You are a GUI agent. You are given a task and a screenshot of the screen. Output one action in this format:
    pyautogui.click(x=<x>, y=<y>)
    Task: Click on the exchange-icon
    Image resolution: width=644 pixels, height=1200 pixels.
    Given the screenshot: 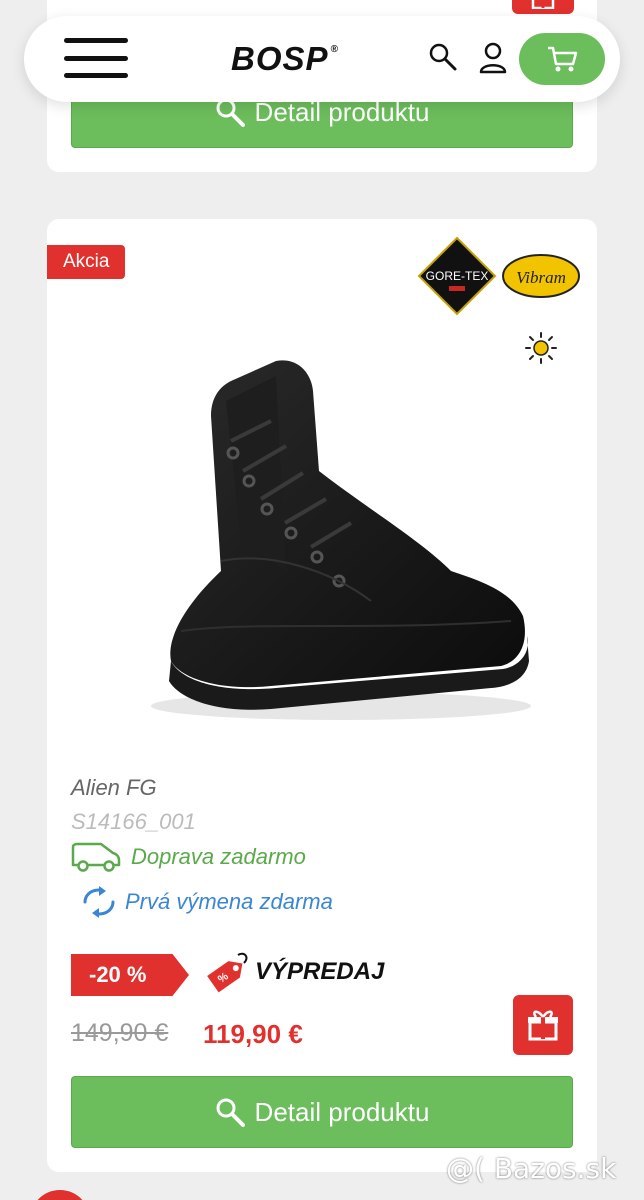 What is the action you would take?
    pyautogui.click(x=99, y=902)
    